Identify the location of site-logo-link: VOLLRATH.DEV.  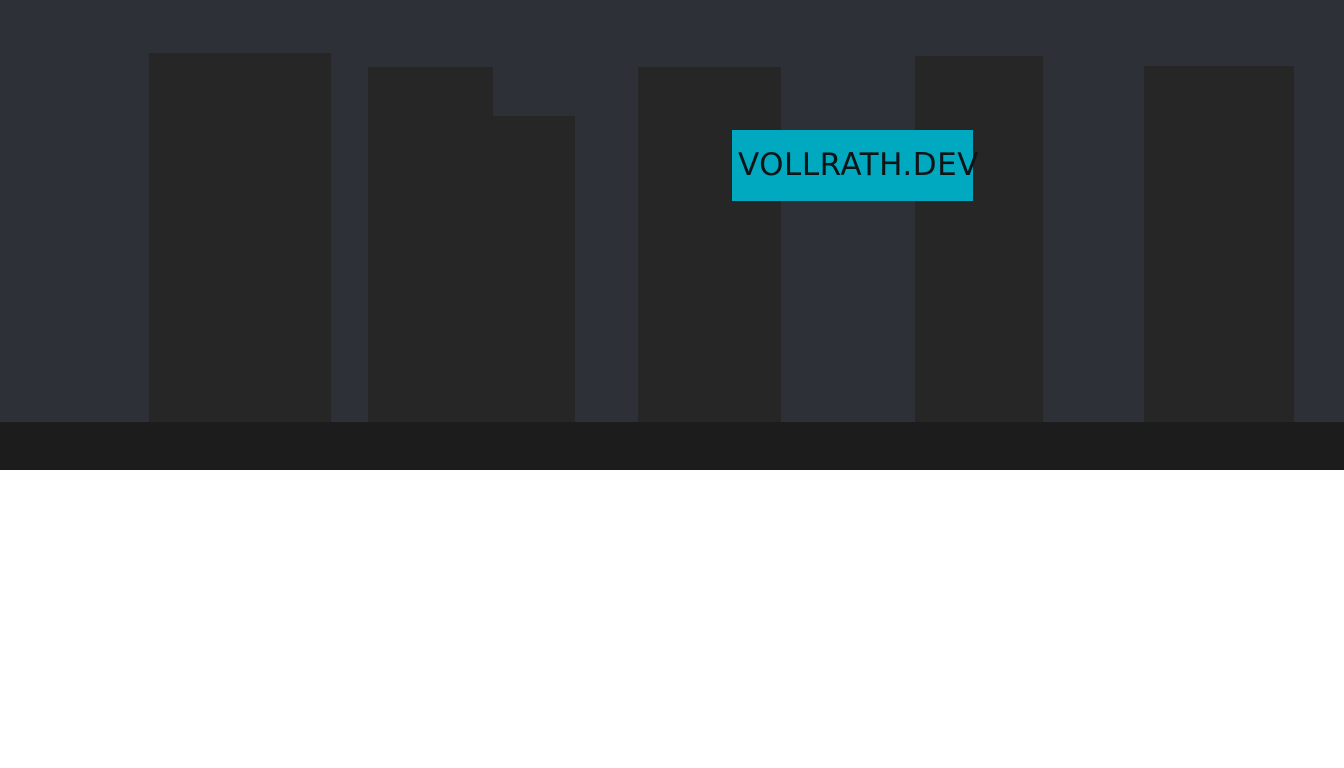
(855, 165).